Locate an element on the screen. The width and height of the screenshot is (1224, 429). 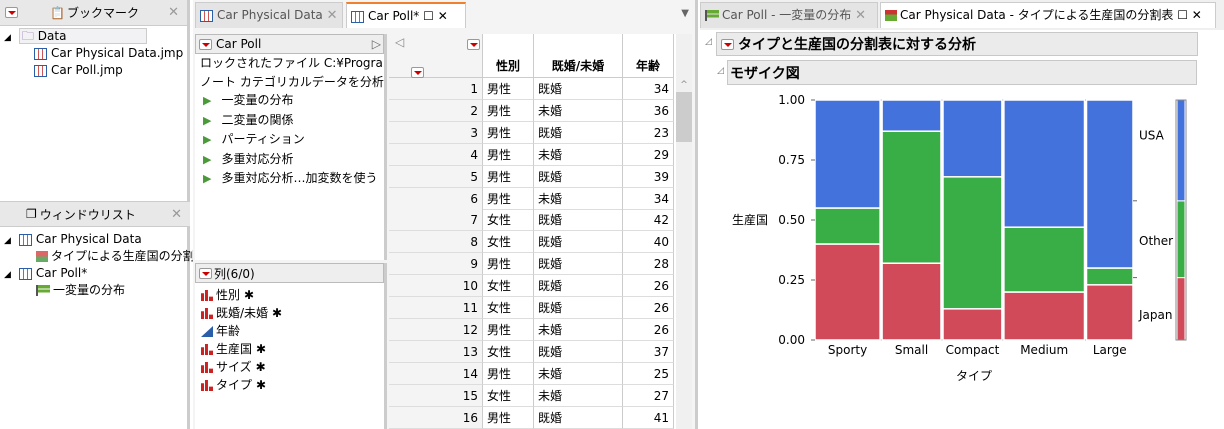
window-item: ◢ Car Physical Data is located at coordinates (95, 239).